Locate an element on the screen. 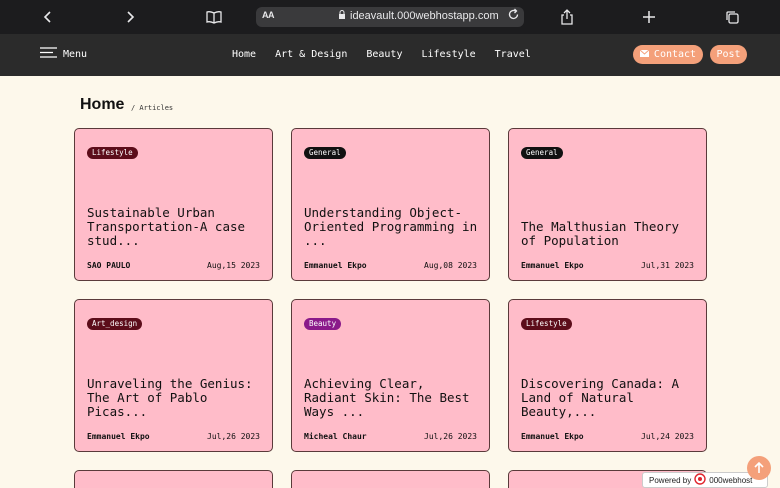 This screenshot has height=488, width=780. contact-button: Contact is located at coordinates (668, 54).